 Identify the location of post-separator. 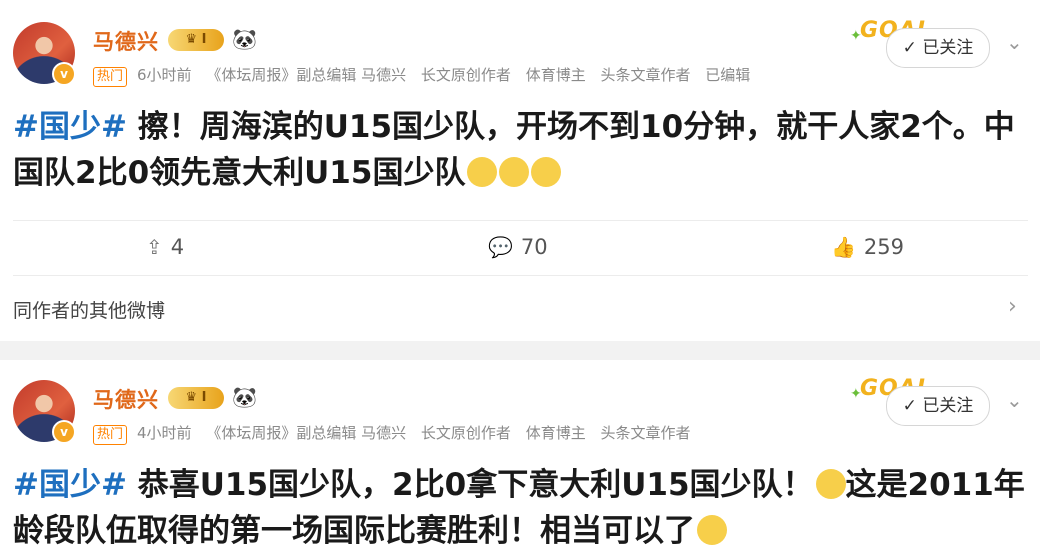
(520, 350).